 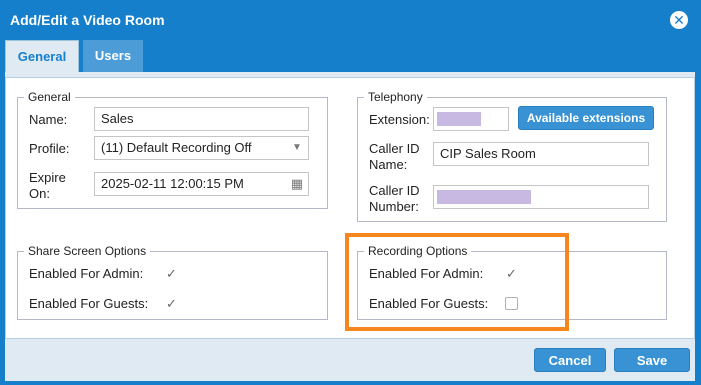 I want to click on tab-users: Users, so click(x=113, y=56).